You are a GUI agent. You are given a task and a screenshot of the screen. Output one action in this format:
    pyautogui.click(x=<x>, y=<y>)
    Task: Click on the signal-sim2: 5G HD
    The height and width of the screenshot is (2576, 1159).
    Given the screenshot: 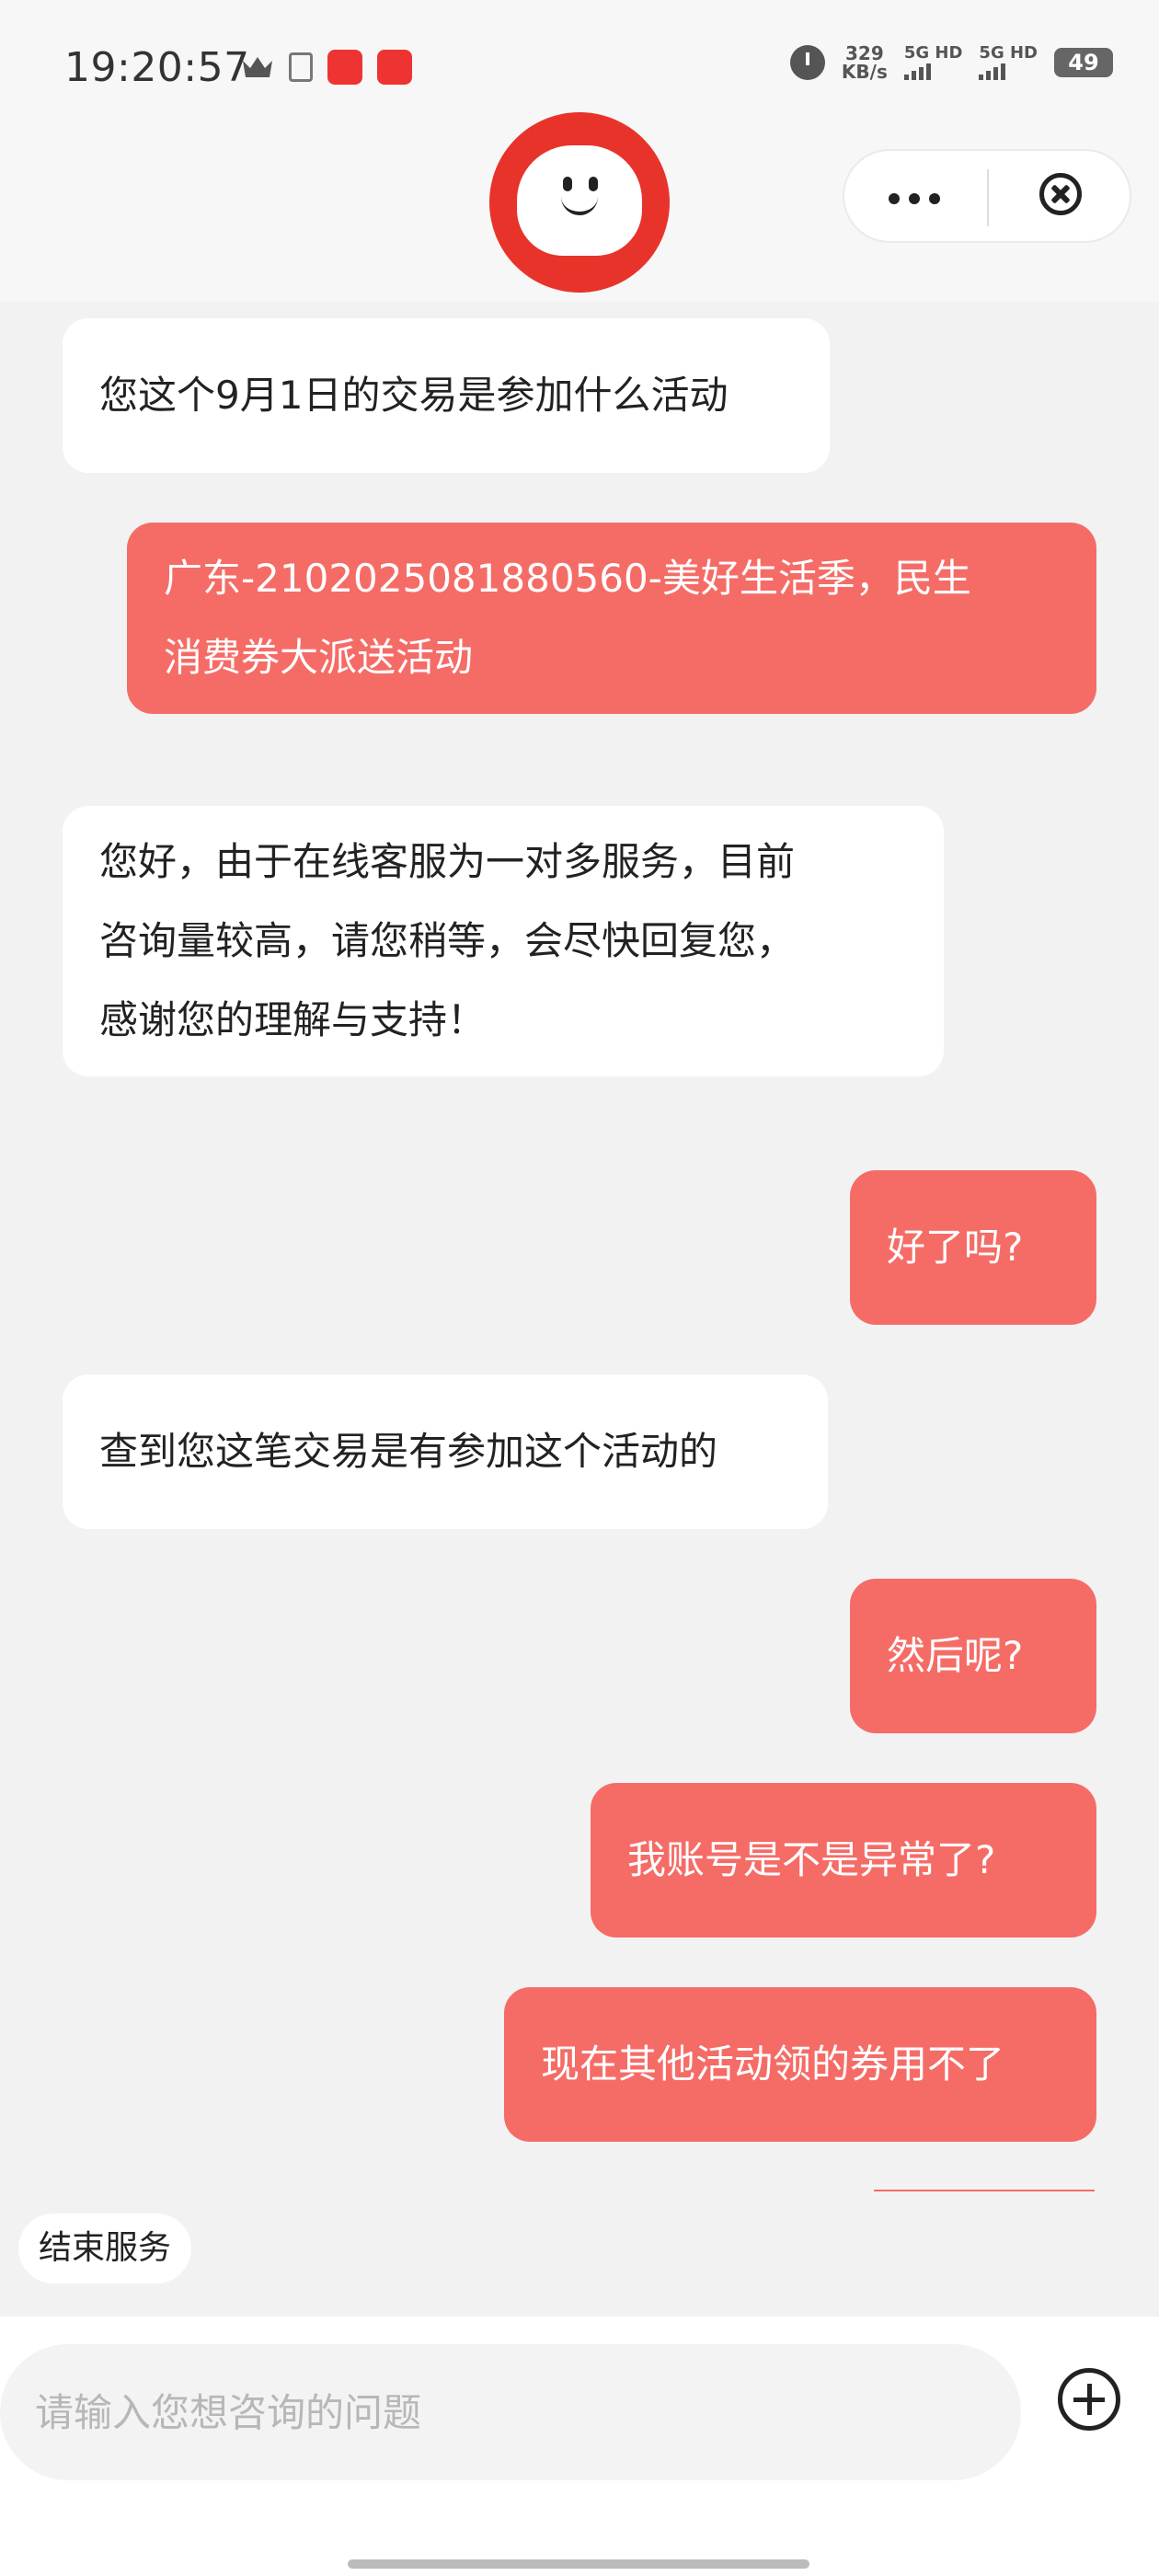 What is the action you would take?
    pyautogui.click(x=1008, y=62)
    